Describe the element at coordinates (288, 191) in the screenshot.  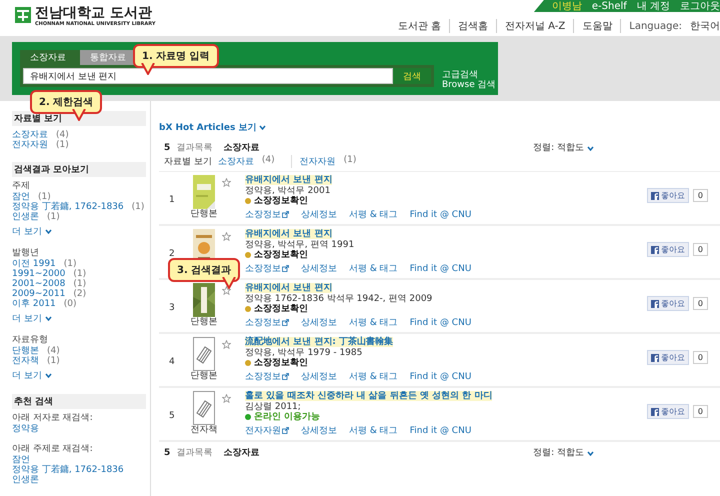
I see `author-line: 정약용, 박석무 2001` at that location.